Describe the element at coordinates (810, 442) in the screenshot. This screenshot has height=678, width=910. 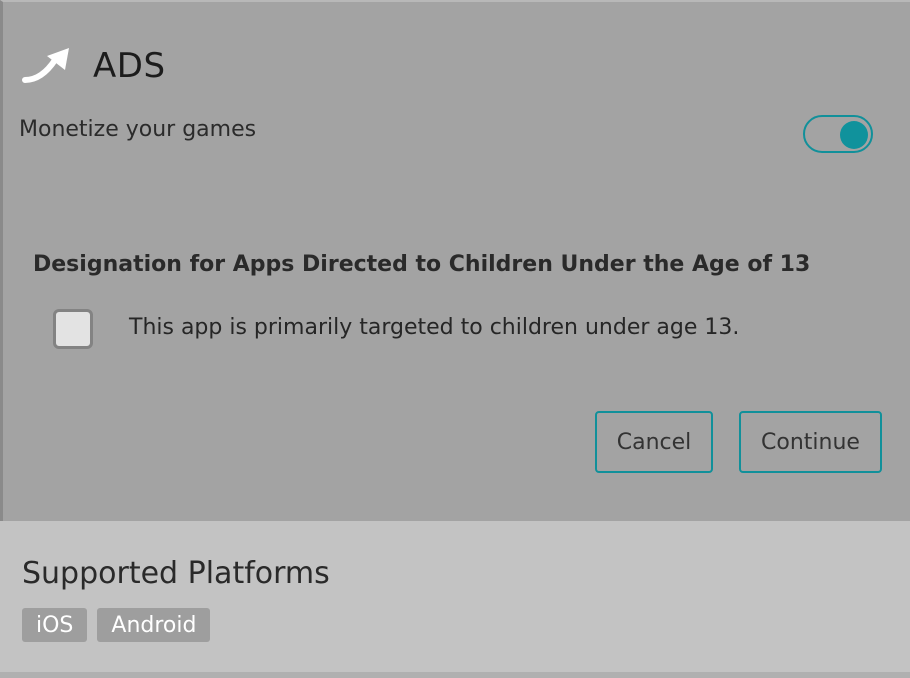
I see `continue-button: Continue` at that location.